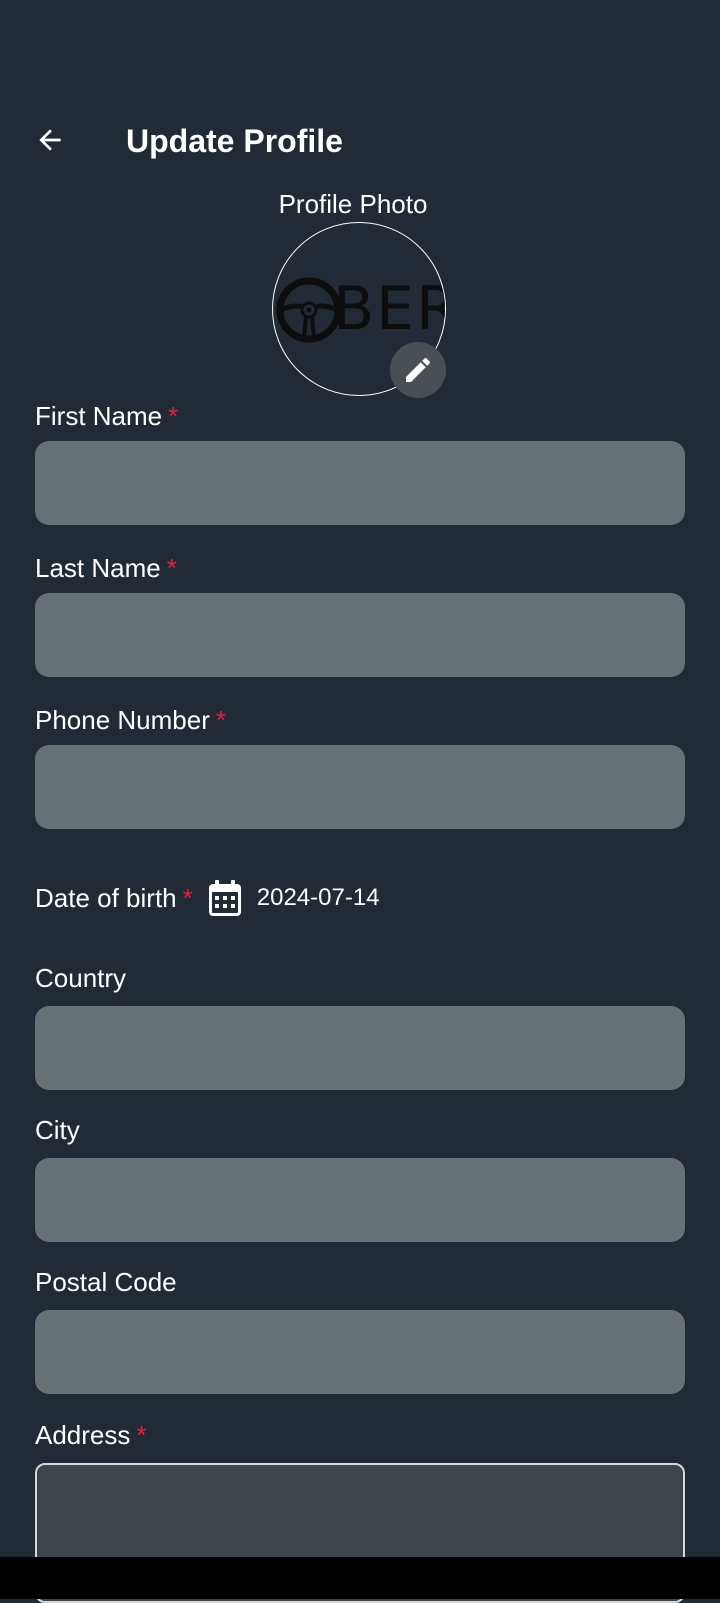 The image size is (720, 1603). Describe the element at coordinates (360, 1200) in the screenshot. I see `city-input` at that location.